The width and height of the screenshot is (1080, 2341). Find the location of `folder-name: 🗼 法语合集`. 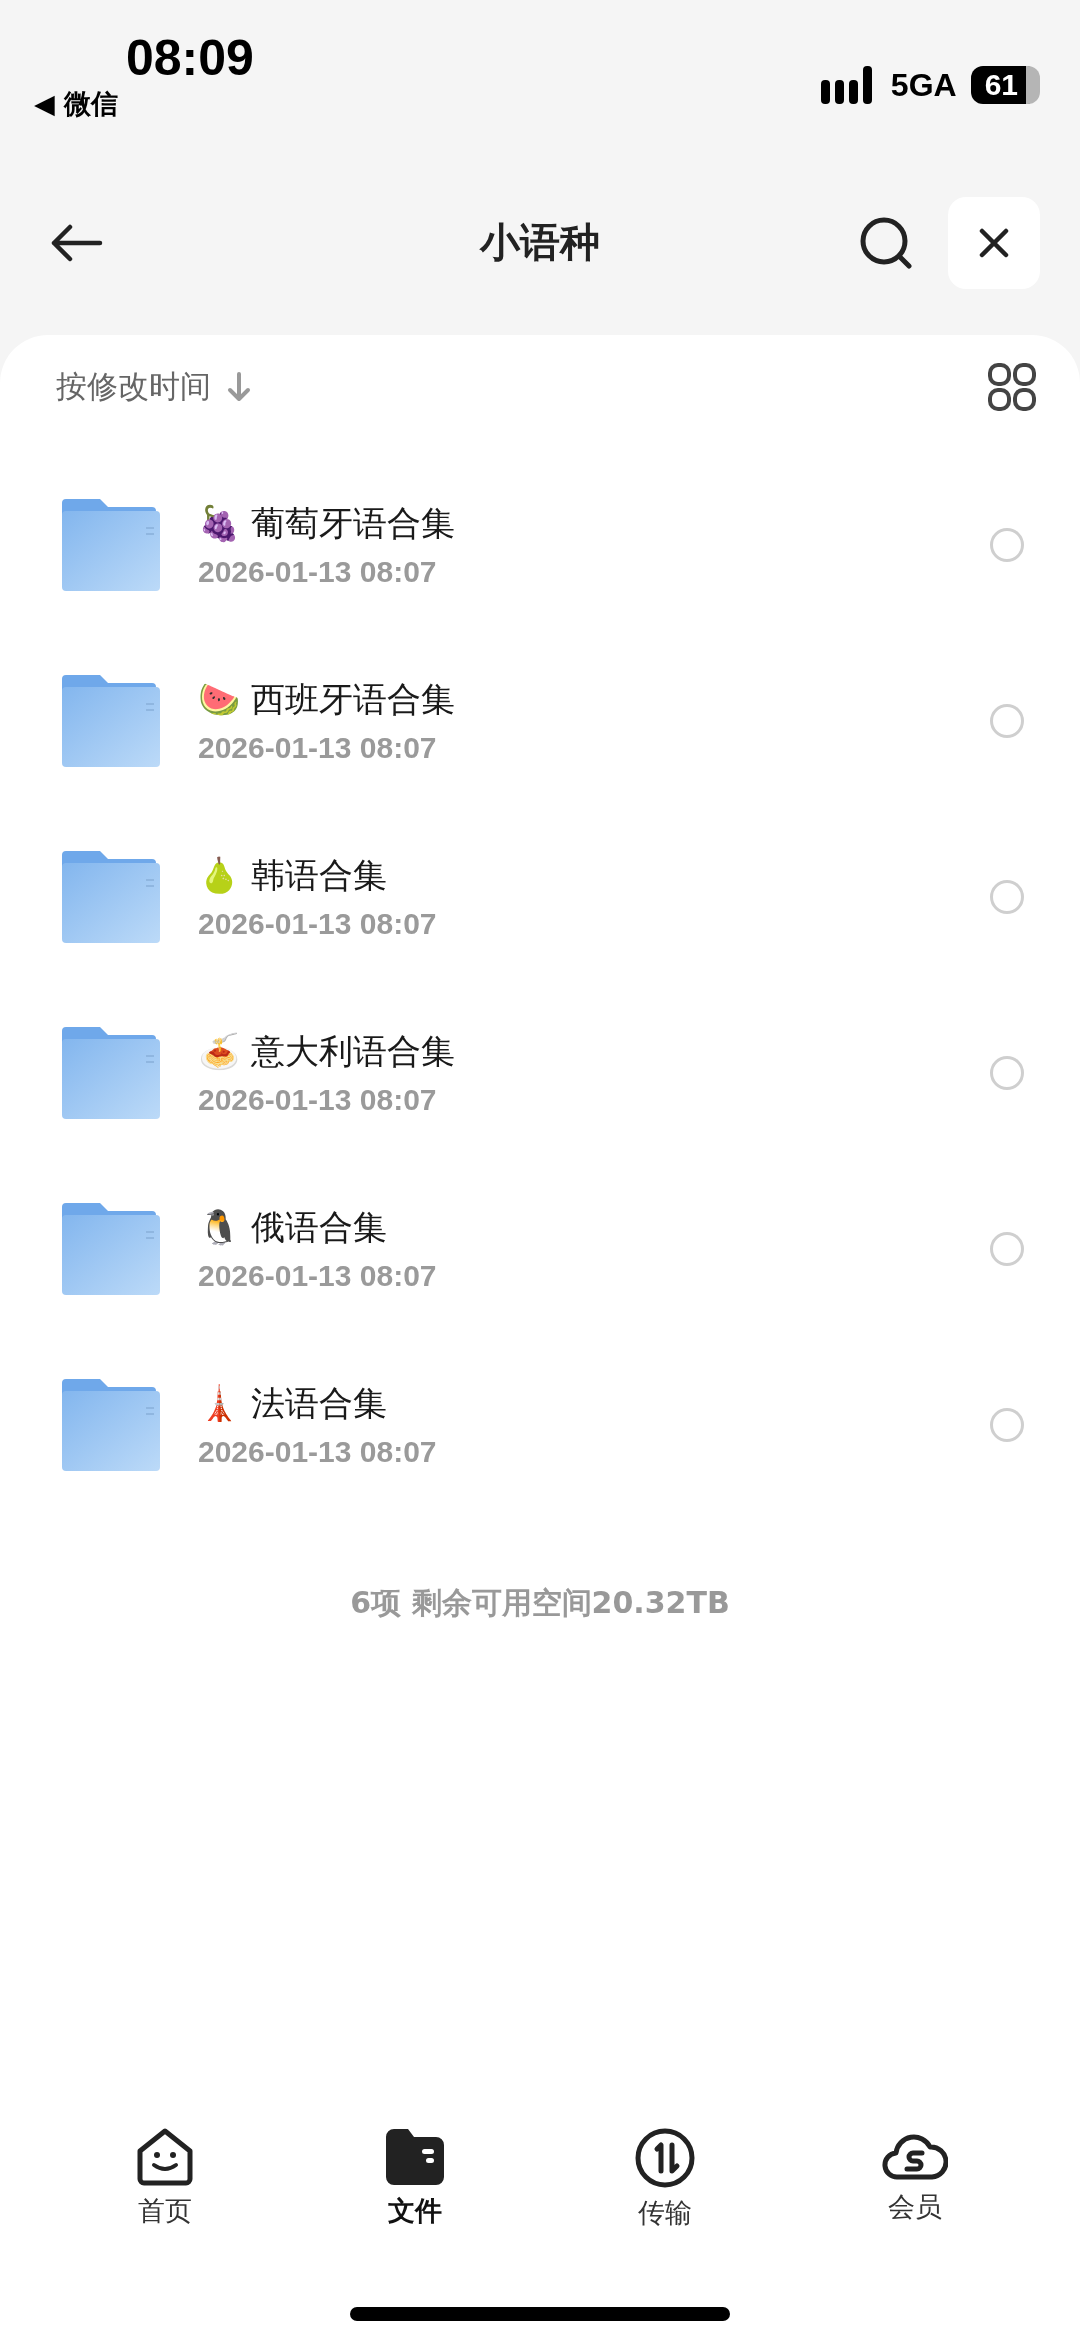

folder-name: 🗼 法语合集 is located at coordinates (594, 1404).